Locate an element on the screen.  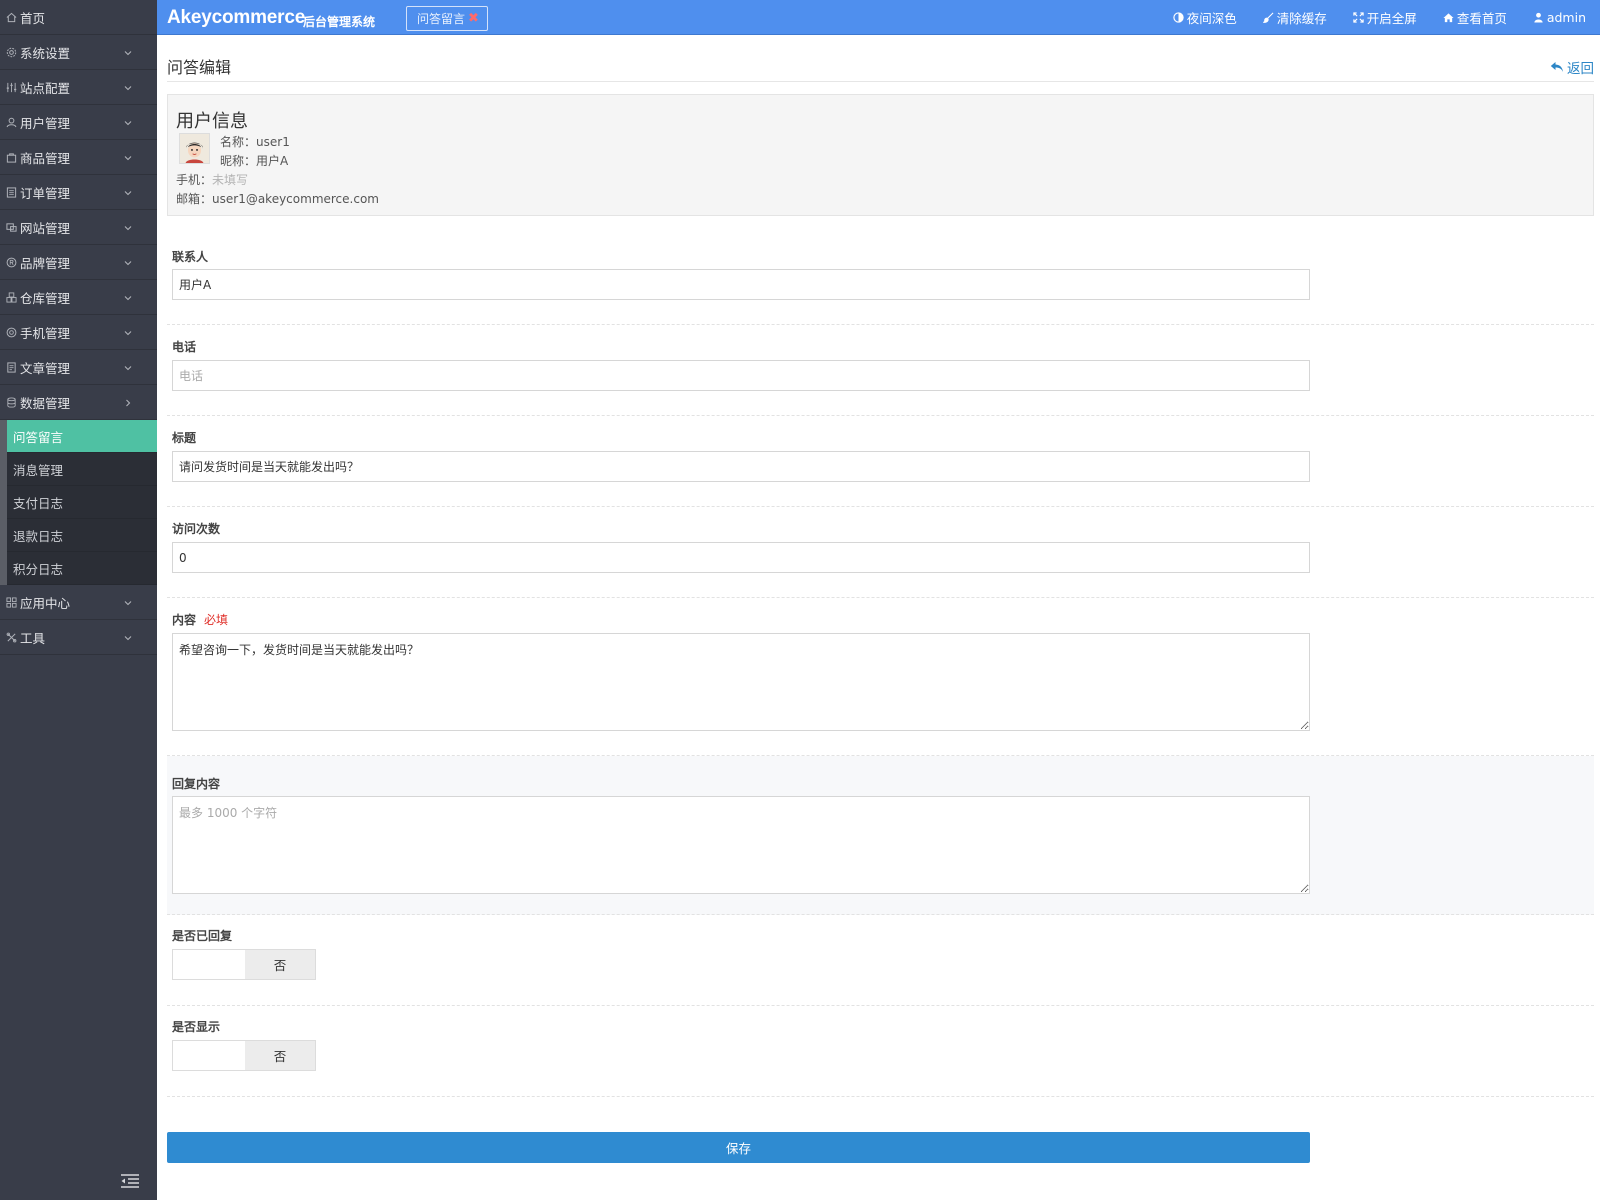
warehouse-icon is located at coordinates (11, 297).